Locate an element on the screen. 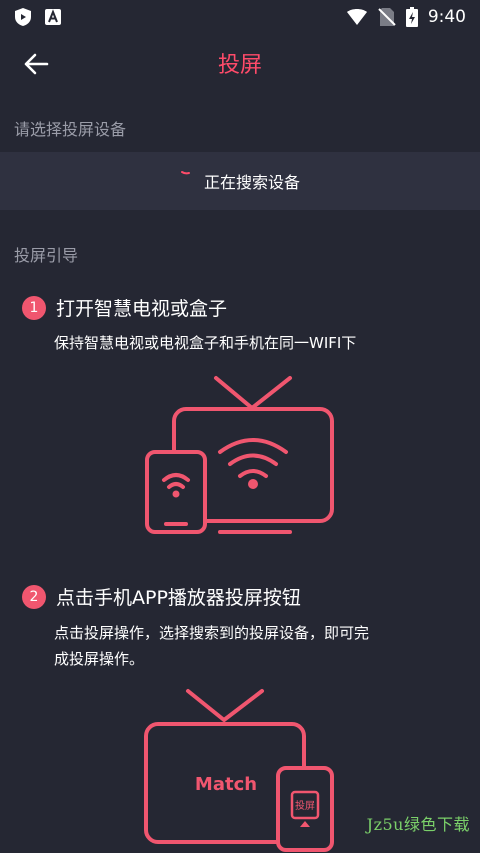 The height and width of the screenshot is (853, 480). searching-status: 正在搜索设备 is located at coordinates (251, 182).